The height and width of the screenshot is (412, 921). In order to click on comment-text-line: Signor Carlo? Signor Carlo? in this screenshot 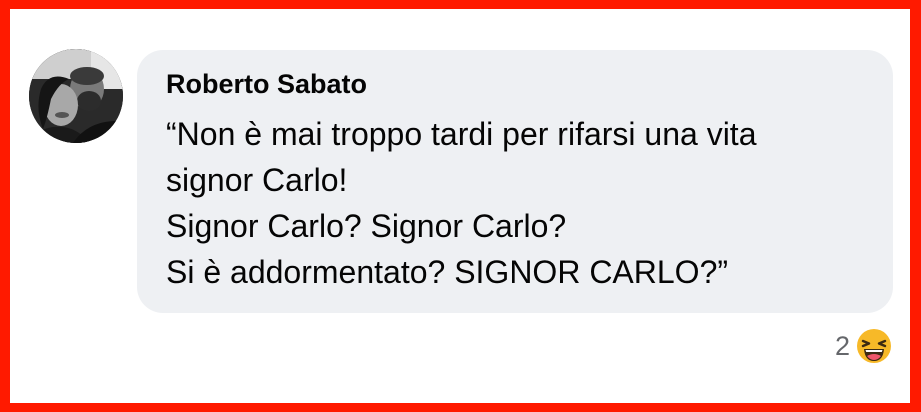, I will do `click(366, 226)`.